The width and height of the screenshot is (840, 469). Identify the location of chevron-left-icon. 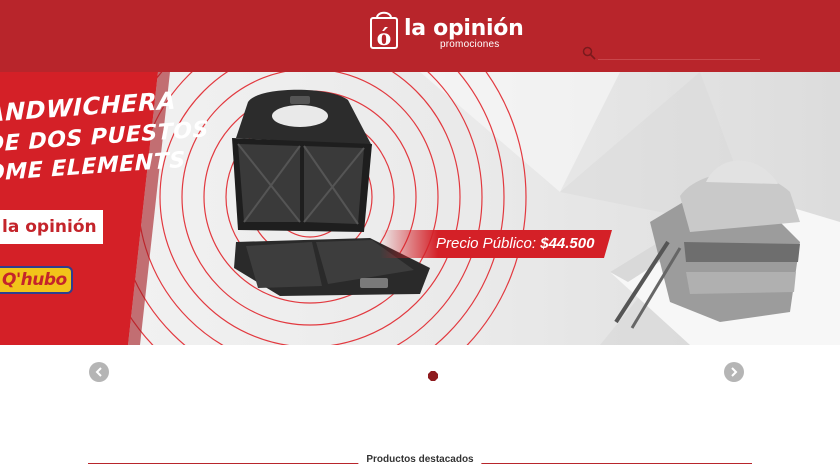
(98, 372).